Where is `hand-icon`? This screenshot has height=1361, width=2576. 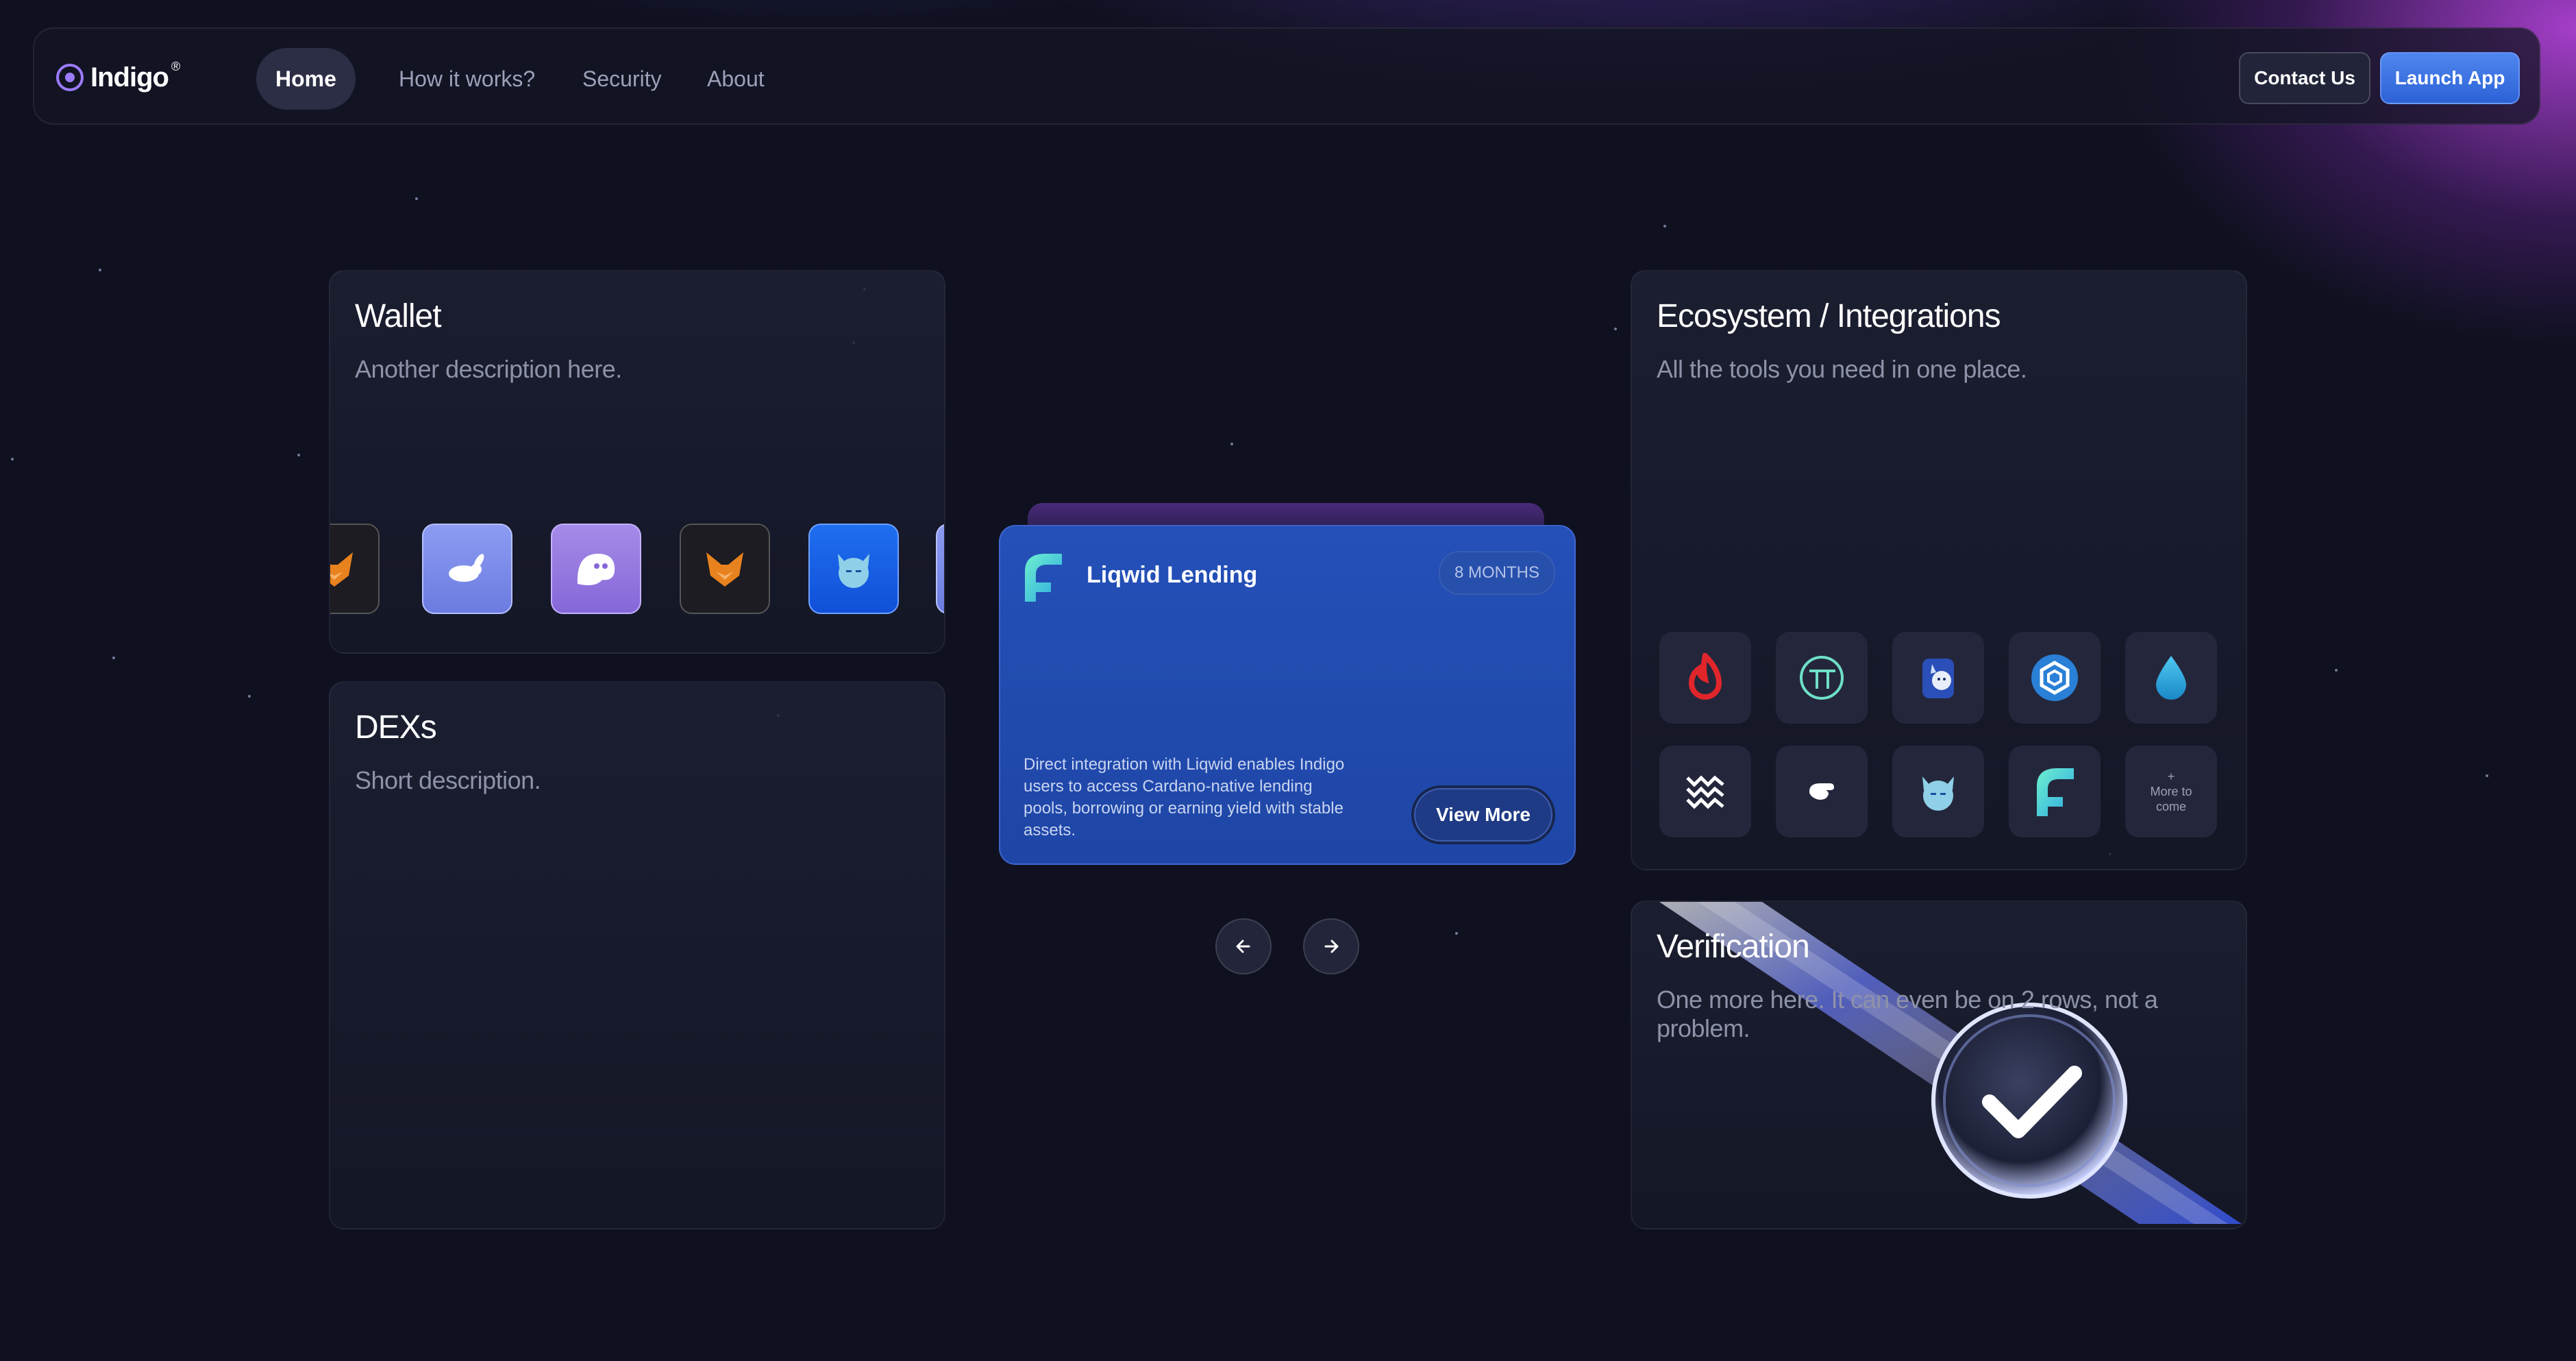 hand-icon is located at coordinates (1821, 792).